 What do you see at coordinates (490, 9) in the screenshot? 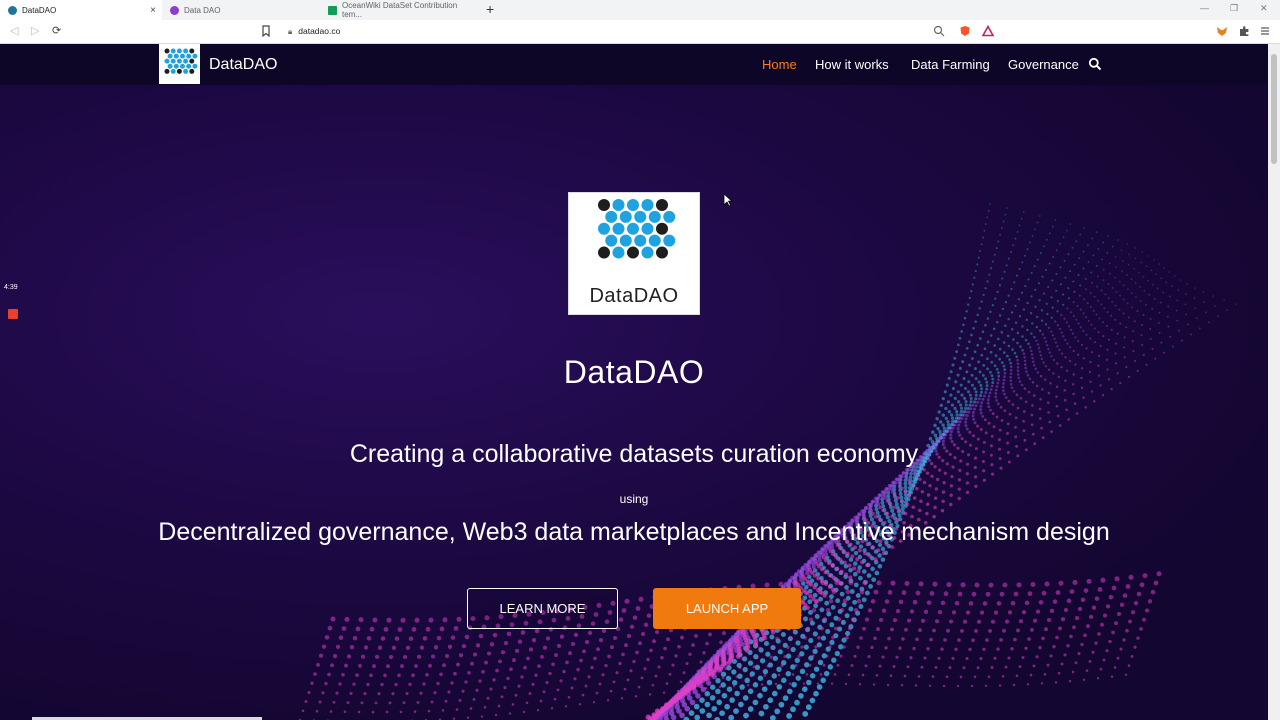
I see `new-tab-button: +` at bounding box center [490, 9].